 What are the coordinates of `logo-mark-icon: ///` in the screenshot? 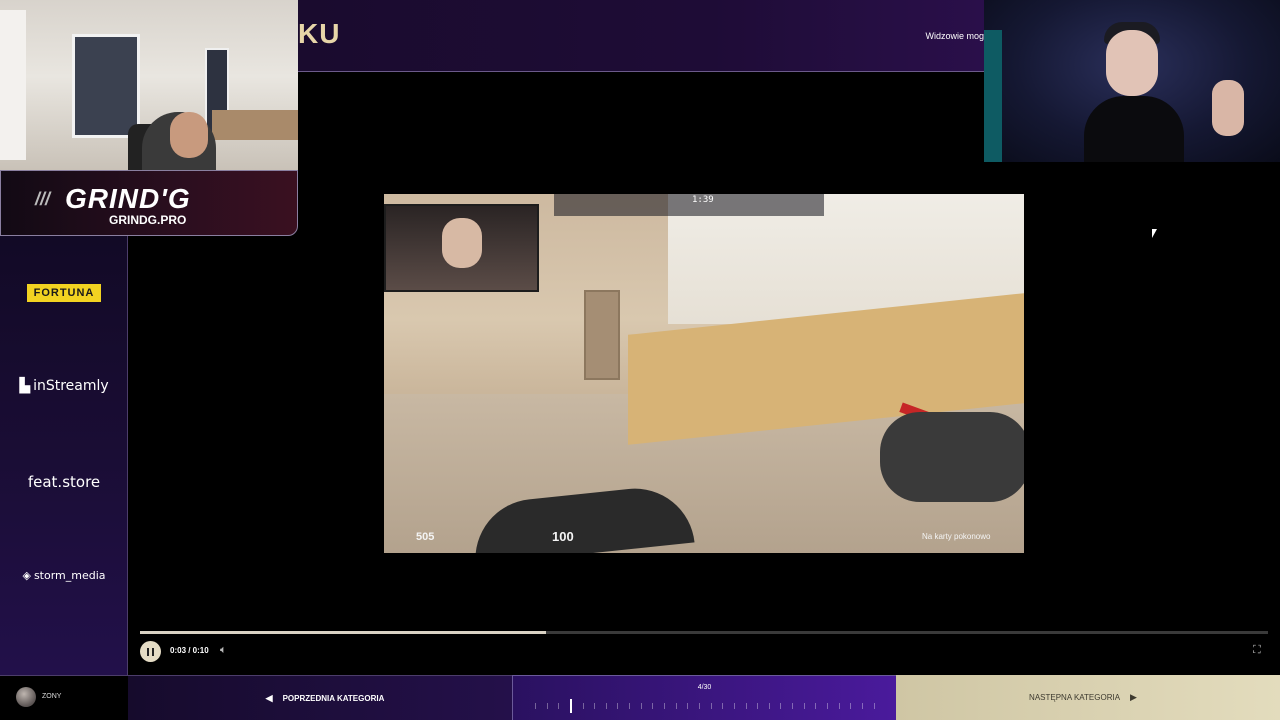 It's located at (43, 199).